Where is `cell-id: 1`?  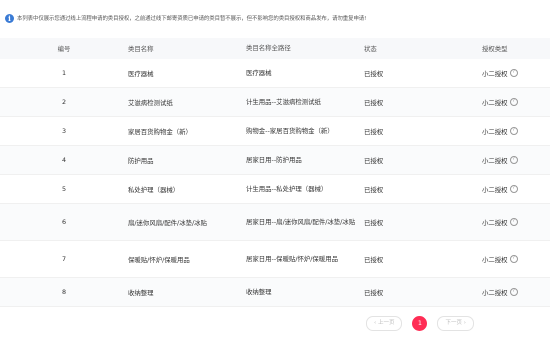
cell-id: 1 is located at coordinates (64, 73).